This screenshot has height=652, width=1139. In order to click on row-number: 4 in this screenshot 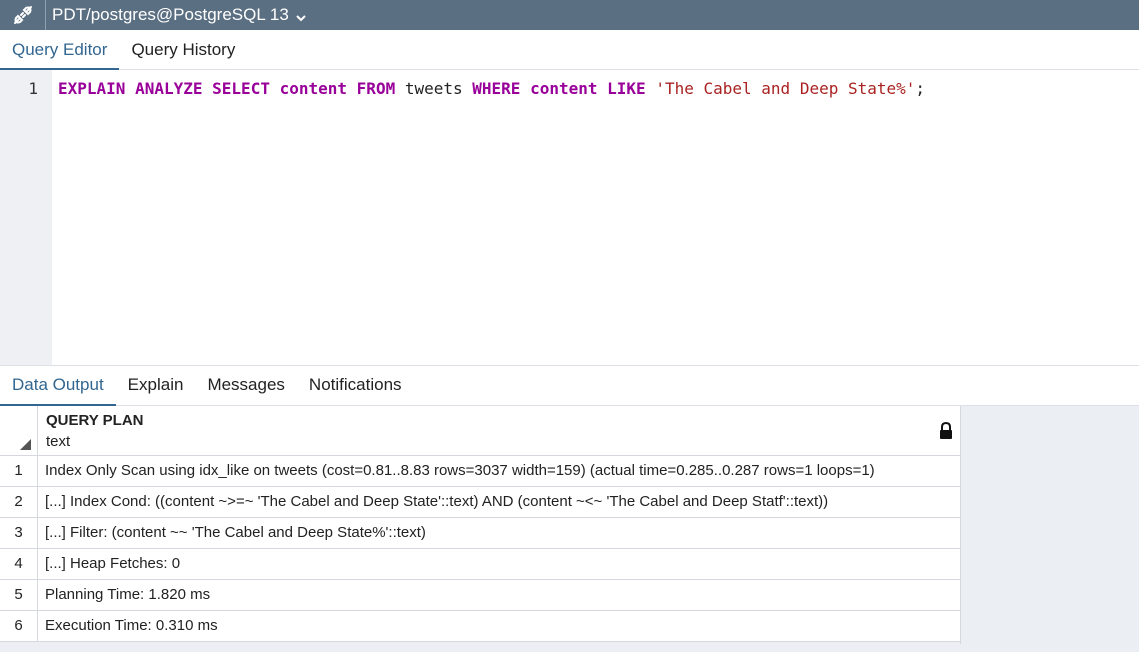, I will do `click(19, 564)`.